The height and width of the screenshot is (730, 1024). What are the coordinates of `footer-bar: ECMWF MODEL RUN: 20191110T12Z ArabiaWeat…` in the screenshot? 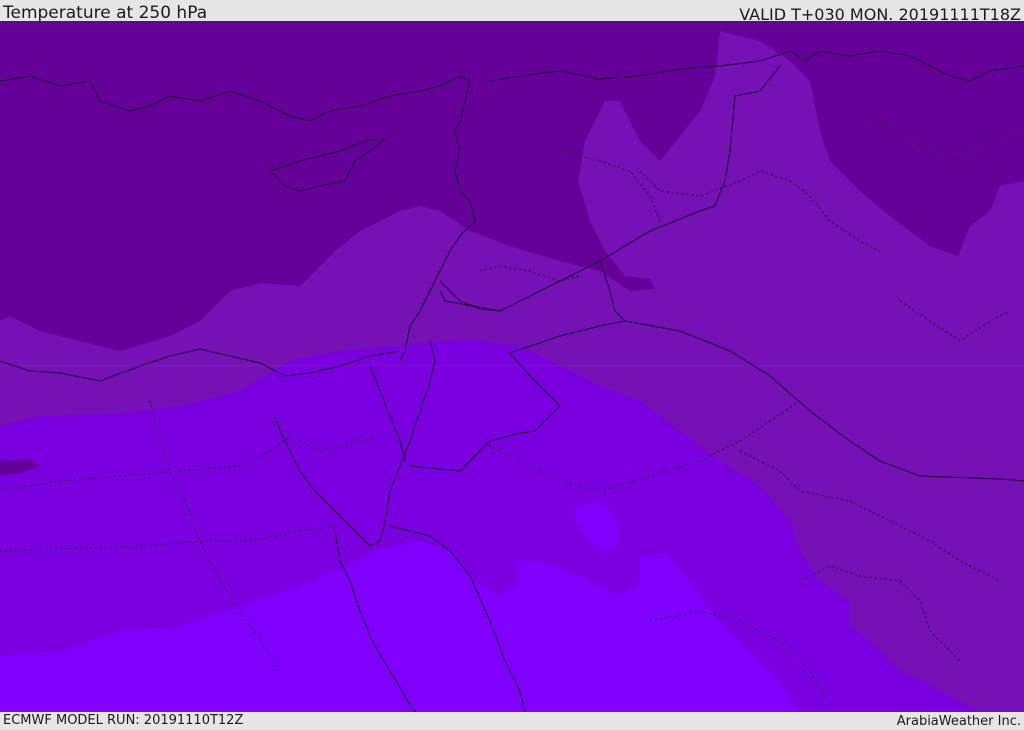 It's located at (512, 720).